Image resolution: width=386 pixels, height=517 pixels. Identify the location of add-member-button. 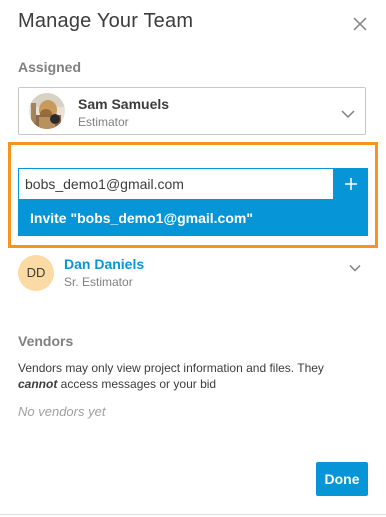
(351, 184).